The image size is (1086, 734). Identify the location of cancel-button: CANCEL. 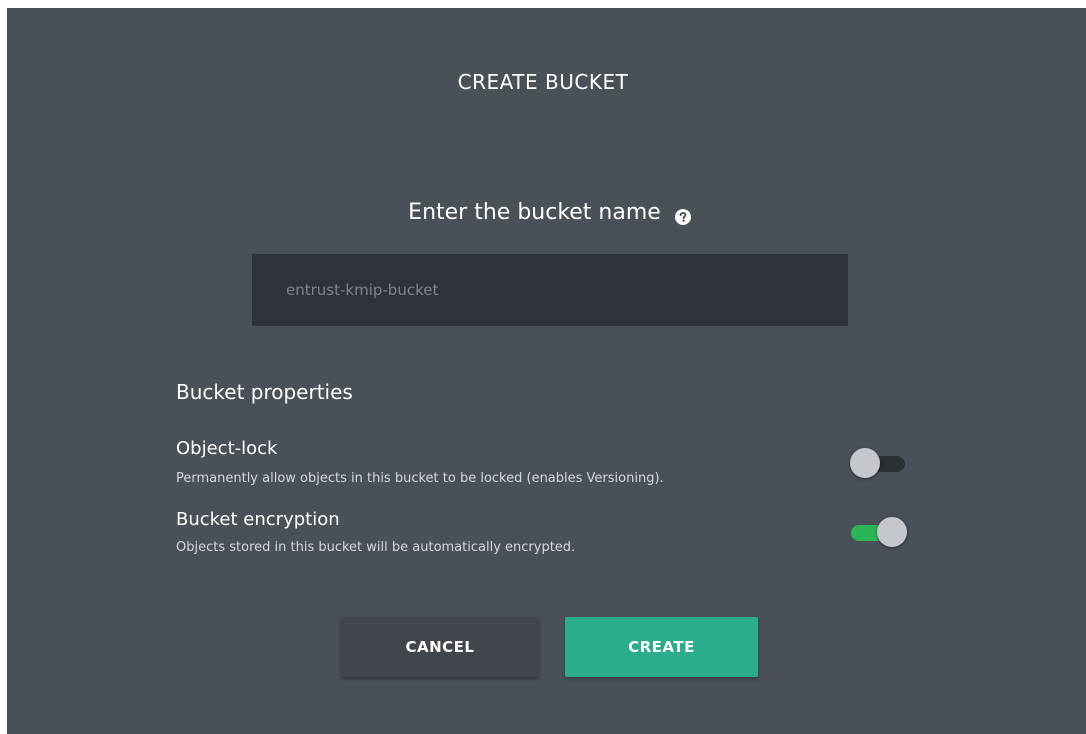
(440, 647).